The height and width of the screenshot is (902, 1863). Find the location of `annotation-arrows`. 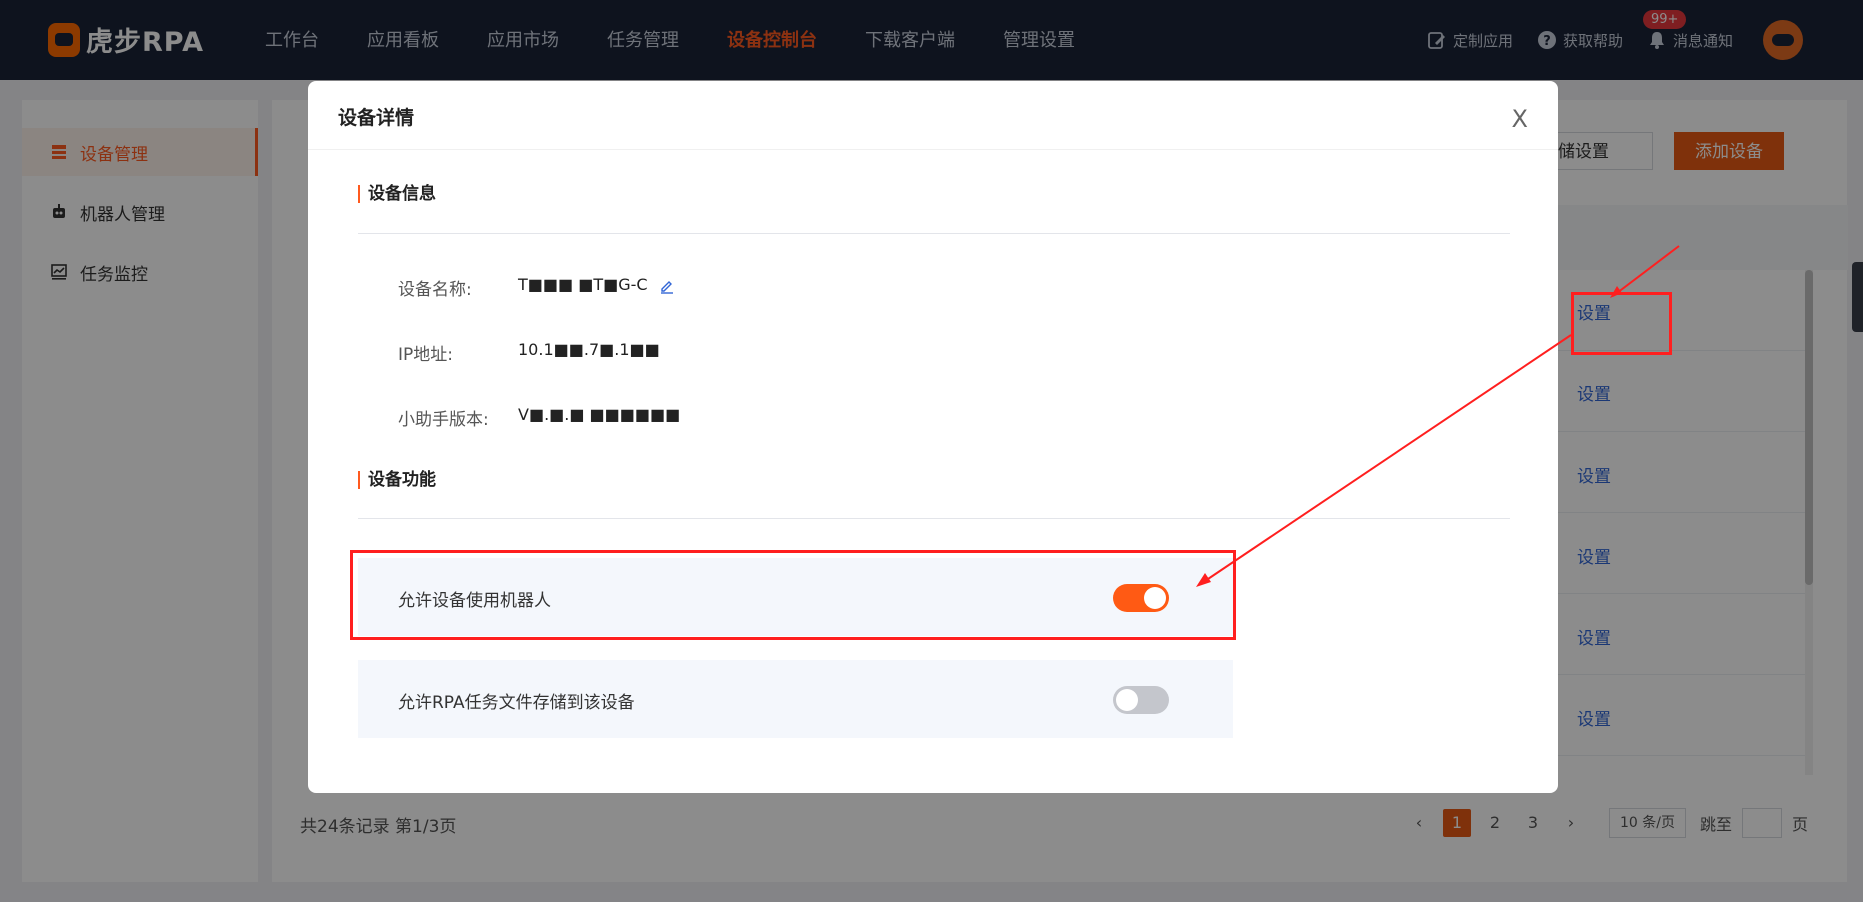

annotation-arrows is located at coordinates (1438, 416).